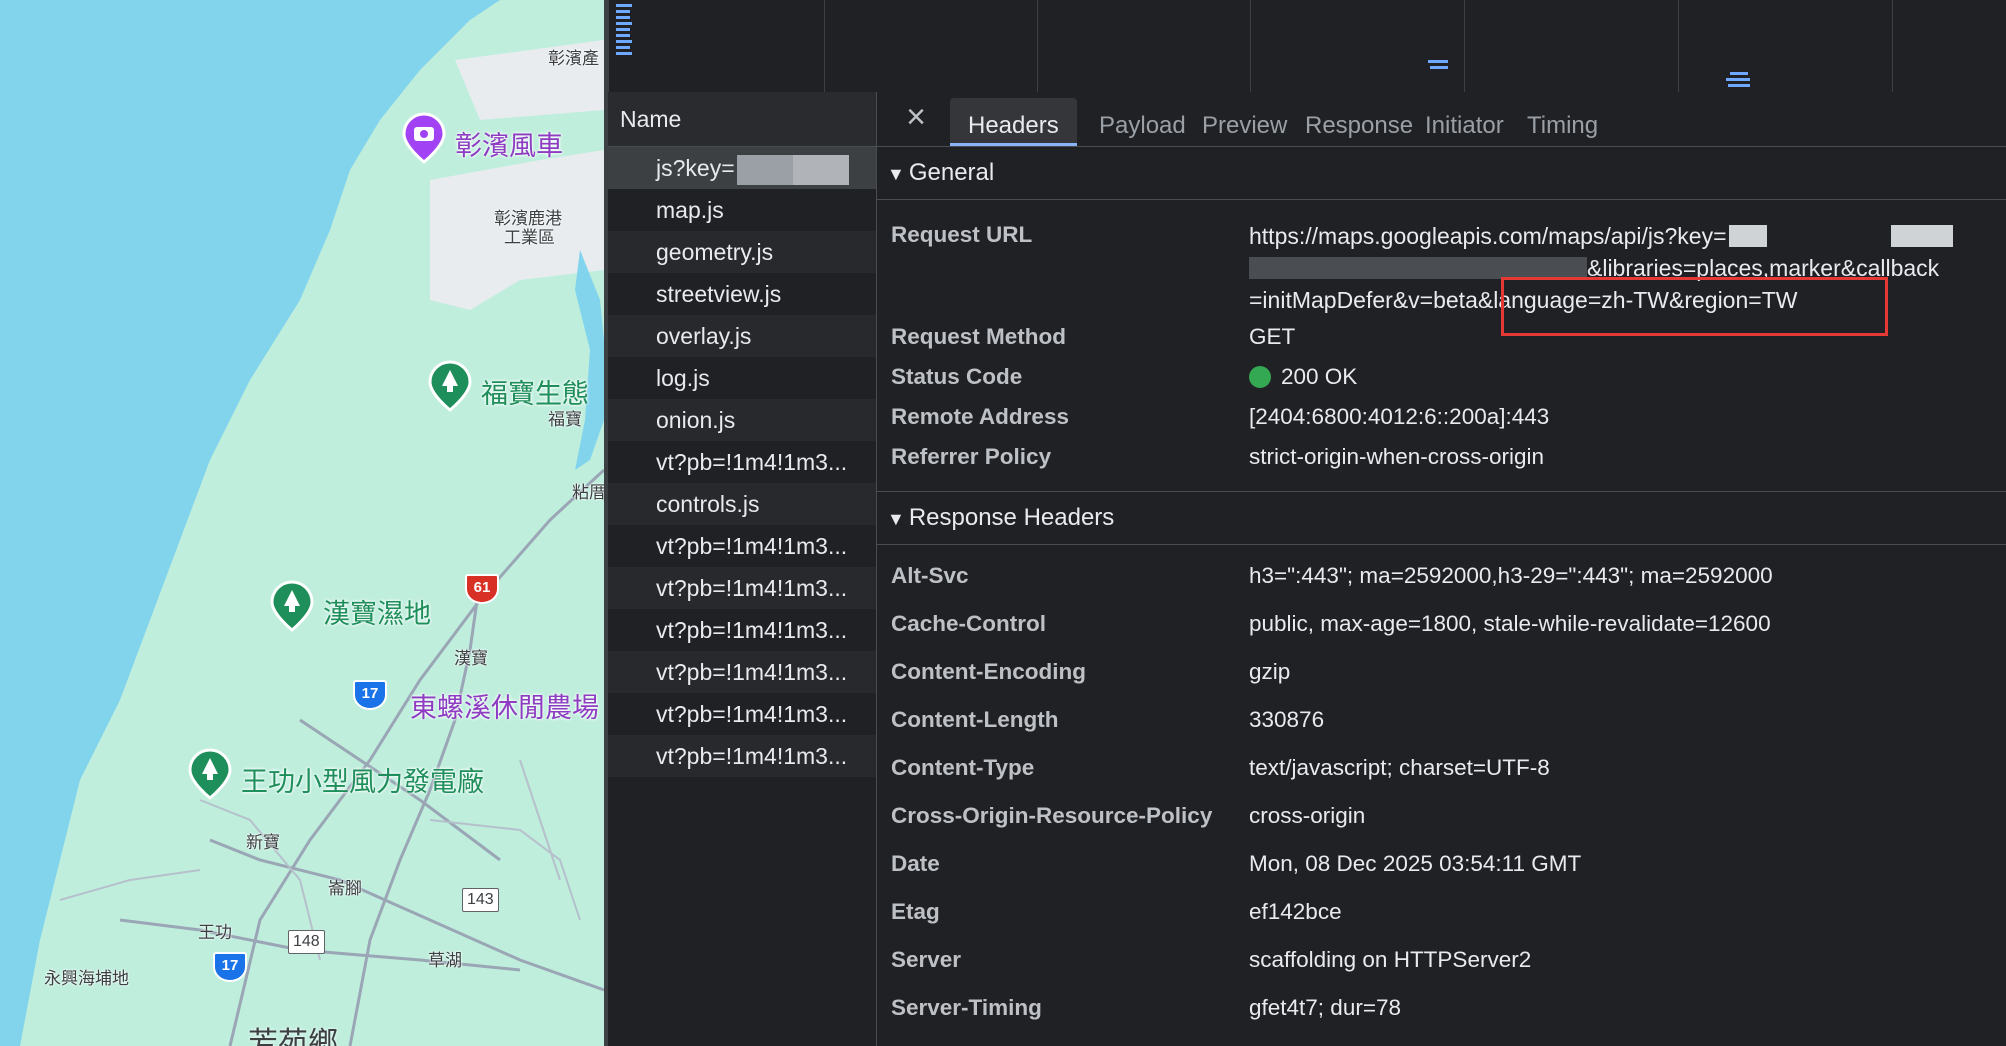  Describe the element at coordinates (1013, 122) in the screenshot. I see `tab-headers: Headers` at that location.